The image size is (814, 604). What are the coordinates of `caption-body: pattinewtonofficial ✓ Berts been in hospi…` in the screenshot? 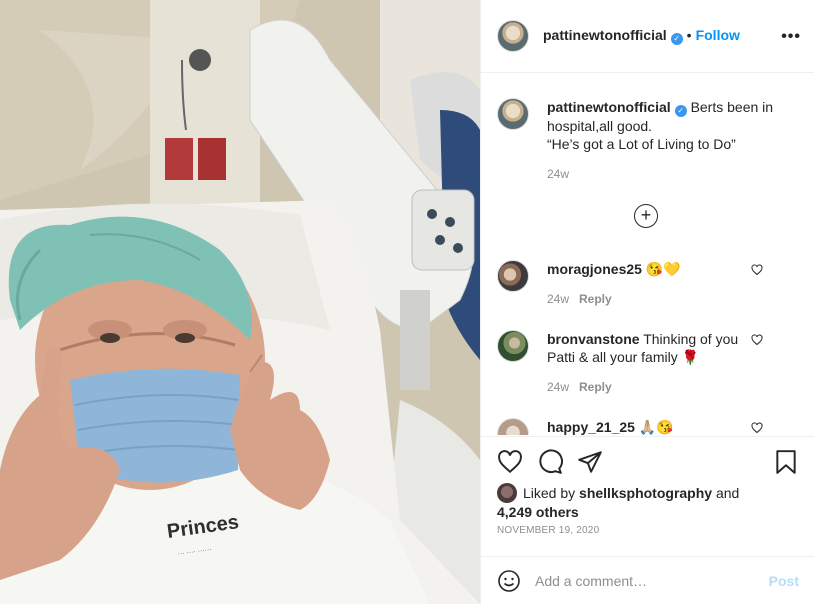 It's located at (667, 140).